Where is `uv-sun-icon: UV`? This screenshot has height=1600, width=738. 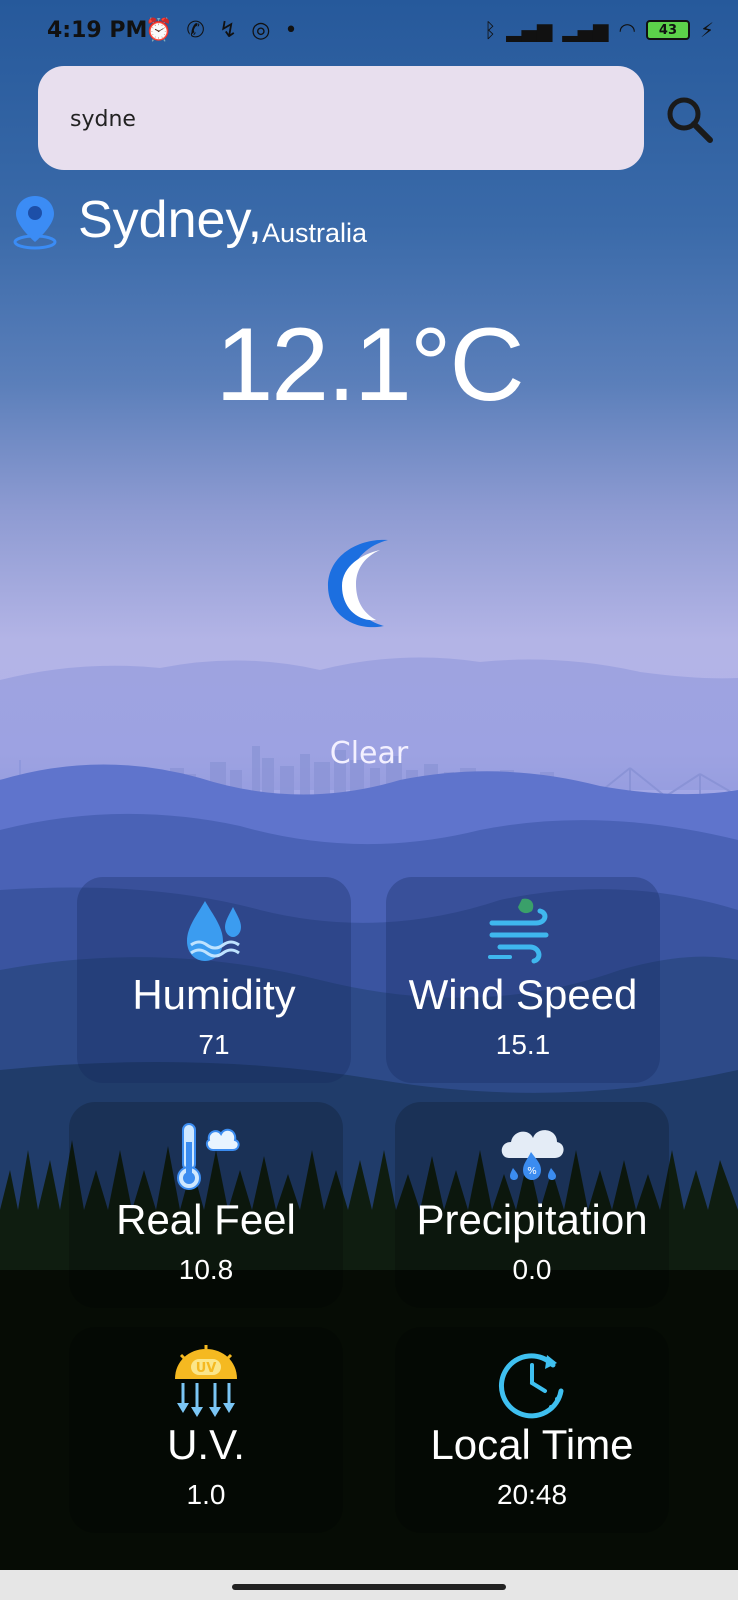 uv-sun-icon: UV is located at coordinates (206, 1381).